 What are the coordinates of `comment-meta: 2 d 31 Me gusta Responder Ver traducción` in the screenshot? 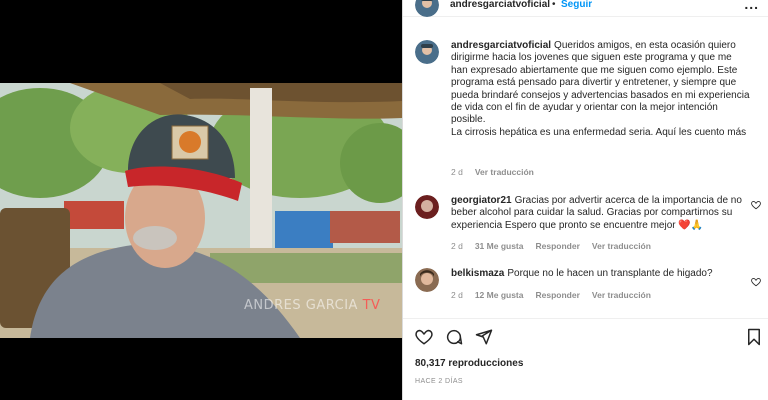 It's located at (557, 246).